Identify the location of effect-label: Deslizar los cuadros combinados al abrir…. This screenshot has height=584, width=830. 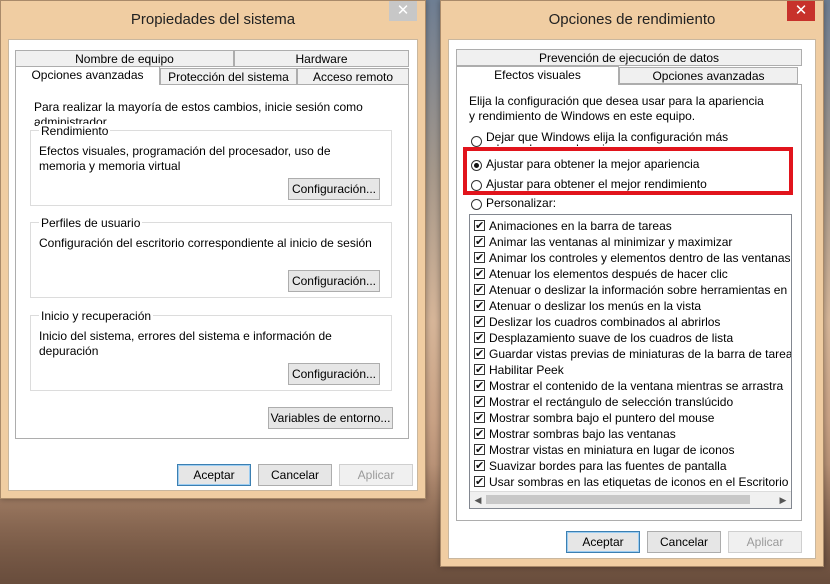
(605, 322).